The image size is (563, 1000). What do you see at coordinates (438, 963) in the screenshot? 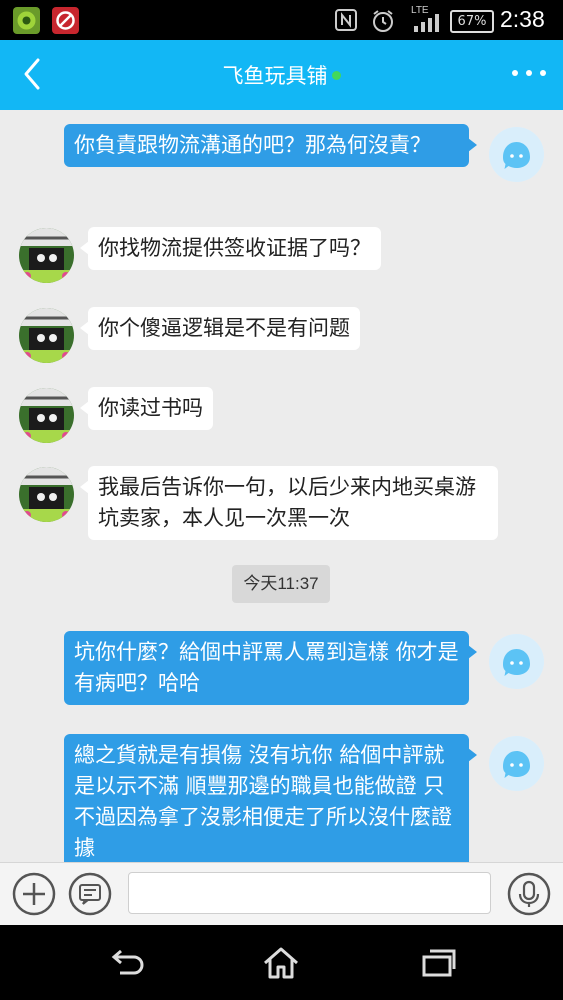
I see `recent-apps-icon` at bounding box center [438, 963].